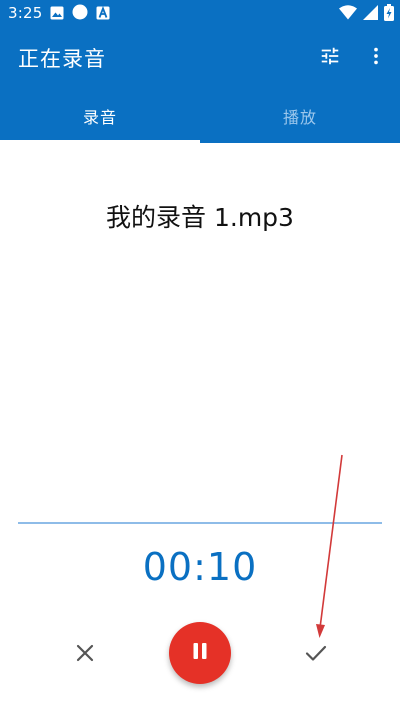 Image resolution: width=400 pixels, height=711 pixels. I want to click on confirm-button, so click(316, 655).